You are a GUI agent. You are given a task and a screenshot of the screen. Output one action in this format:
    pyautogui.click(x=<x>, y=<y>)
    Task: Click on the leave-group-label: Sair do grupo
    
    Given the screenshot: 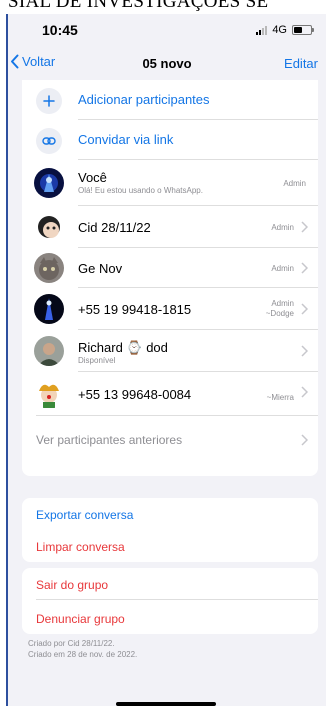 What is the action you would take?
    pyautogui.click(x=72, y=585)
    